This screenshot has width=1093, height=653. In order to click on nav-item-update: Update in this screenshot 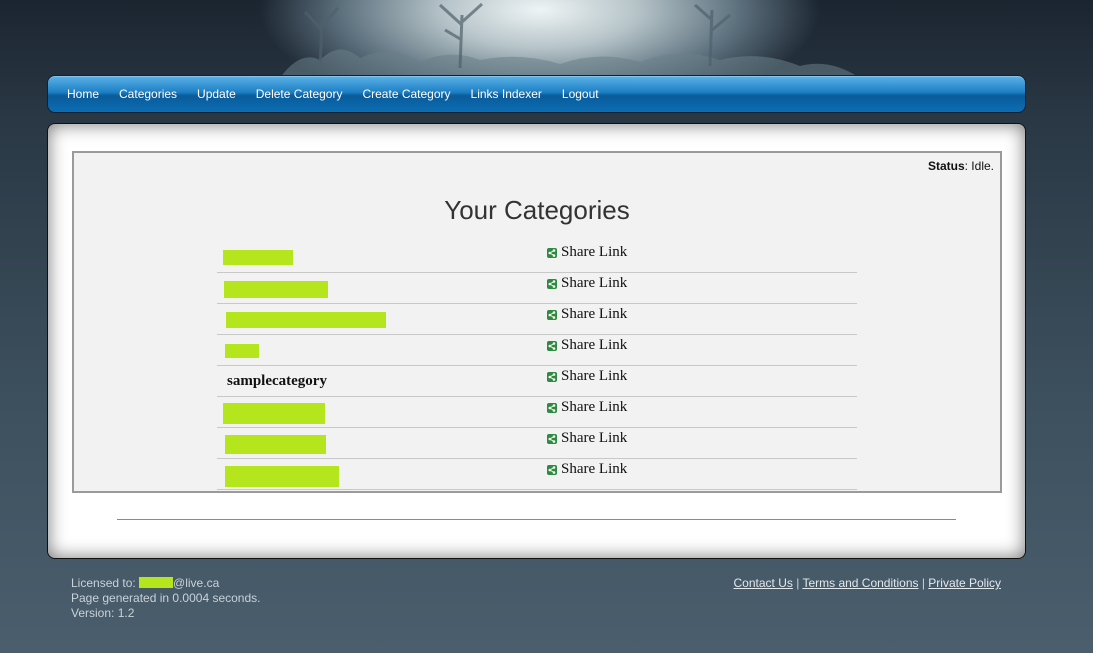, I will do `click(216, 94)`.